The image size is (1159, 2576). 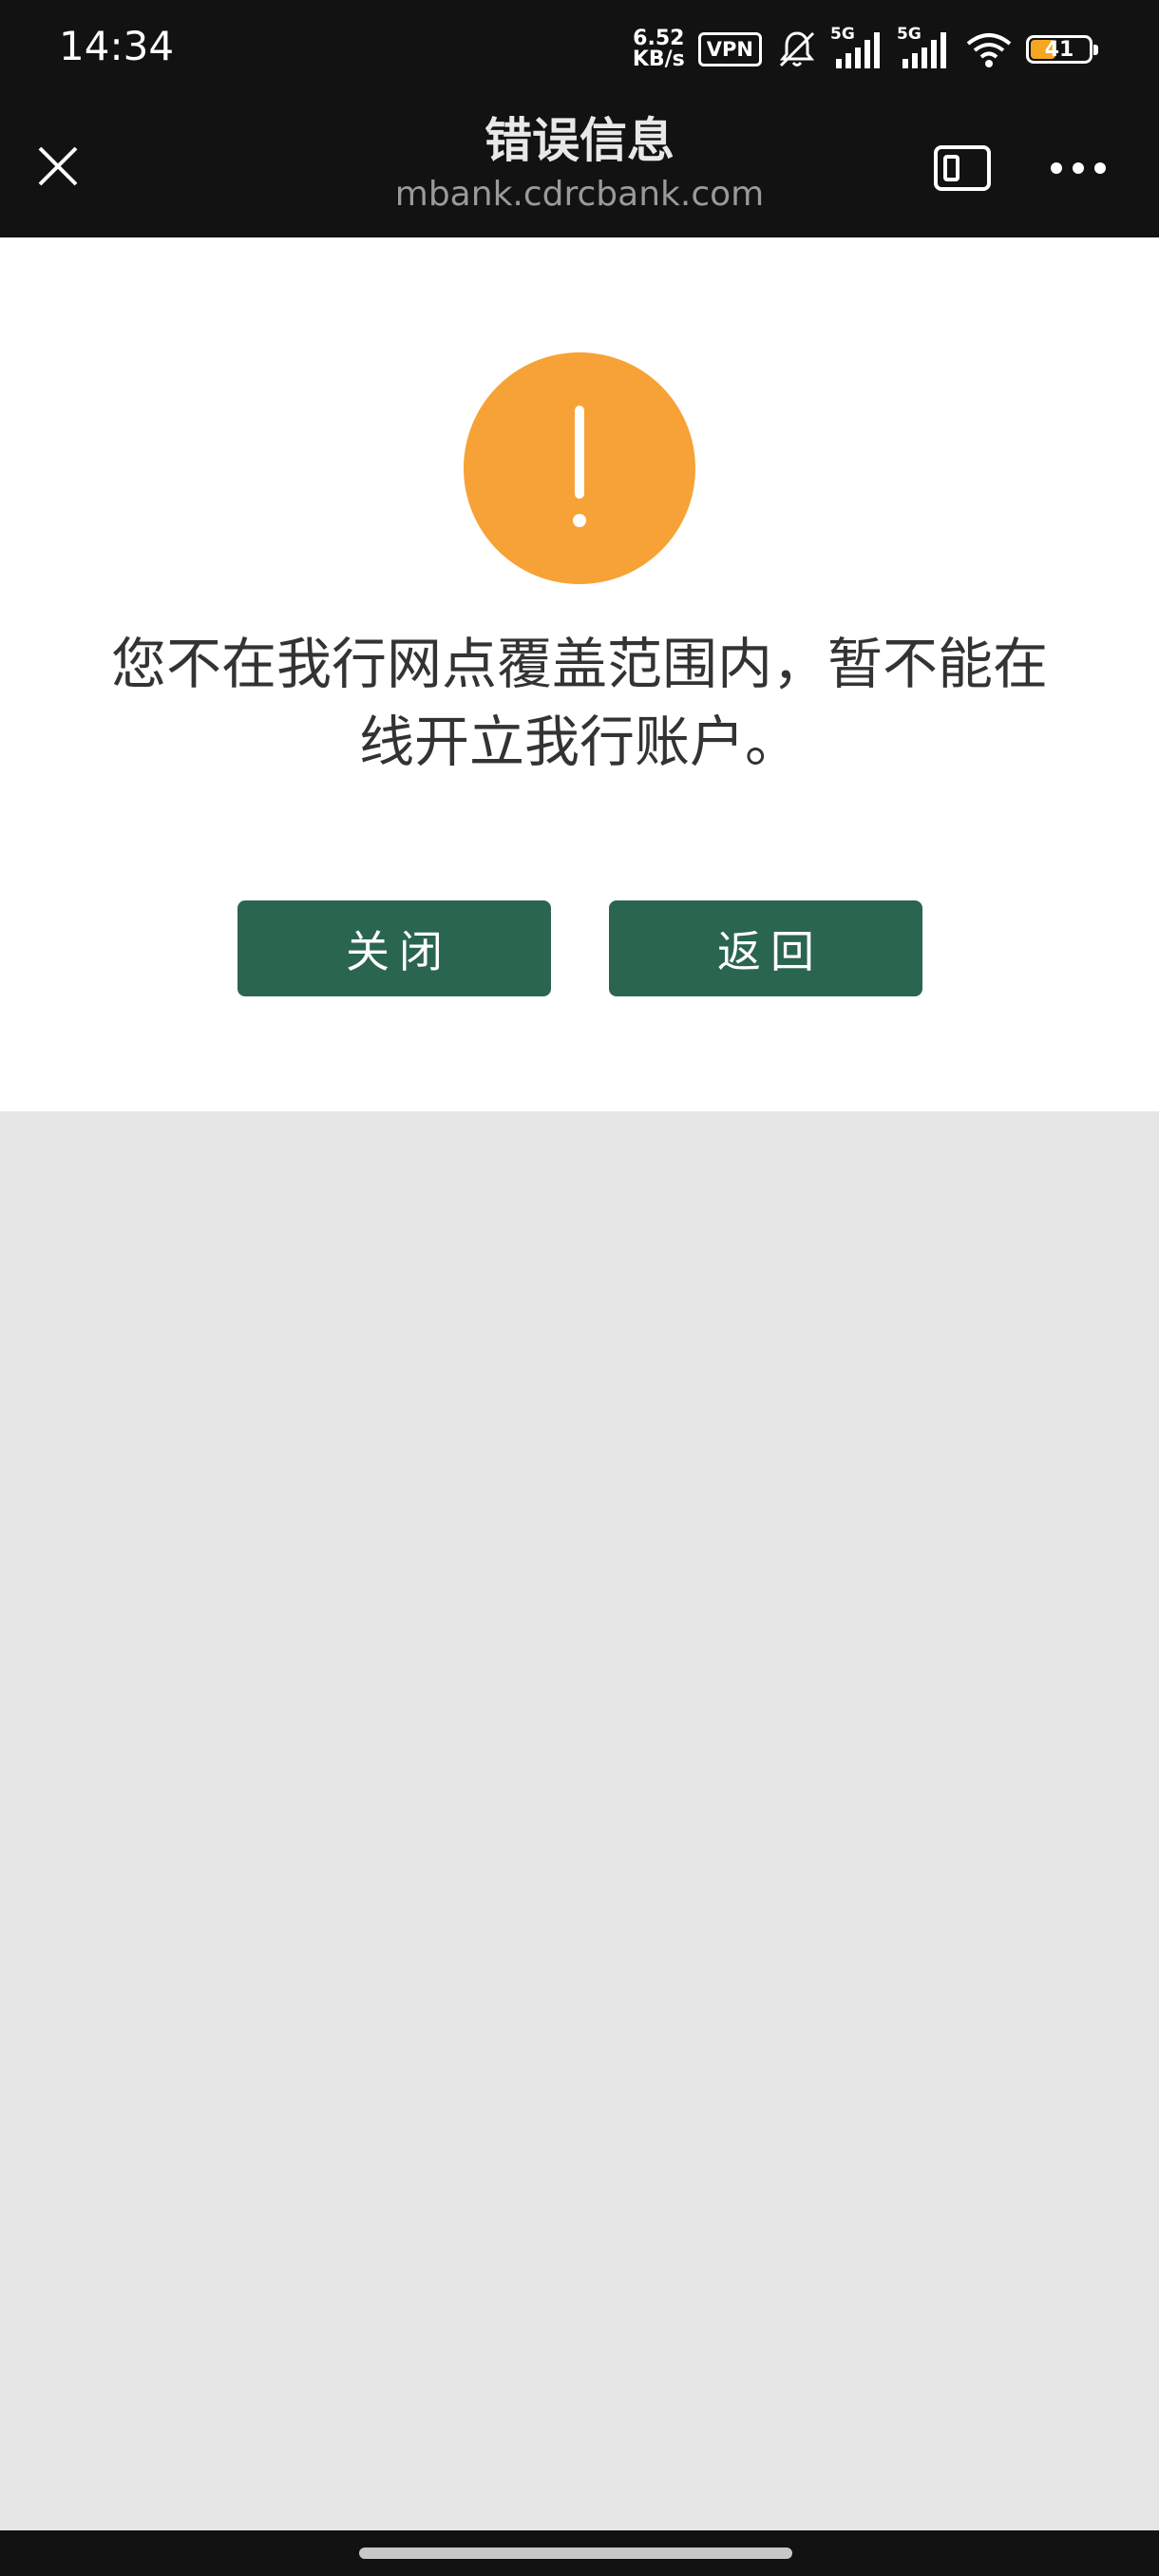 I want to click on battery-level: 41, so click(x=1059, y=50).